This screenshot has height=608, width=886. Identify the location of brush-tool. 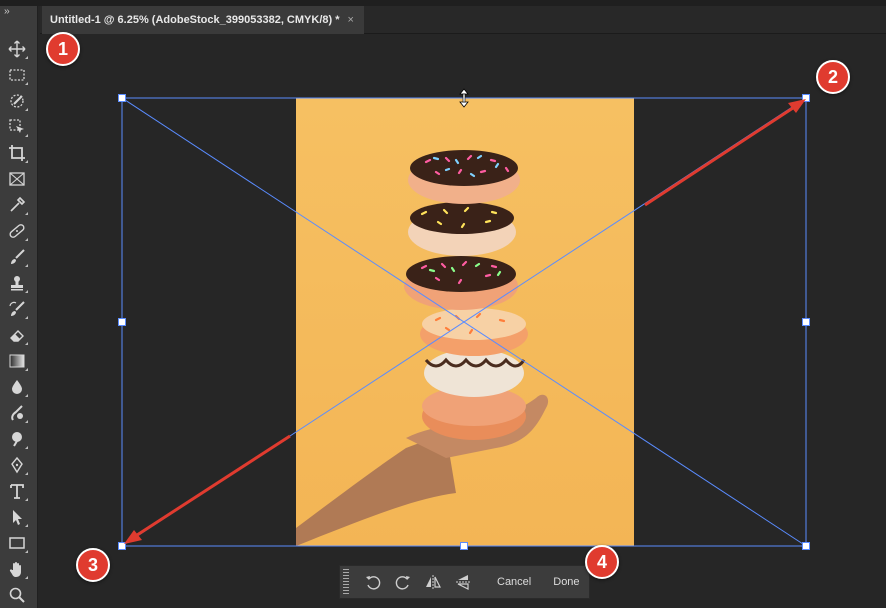
(17, 257).